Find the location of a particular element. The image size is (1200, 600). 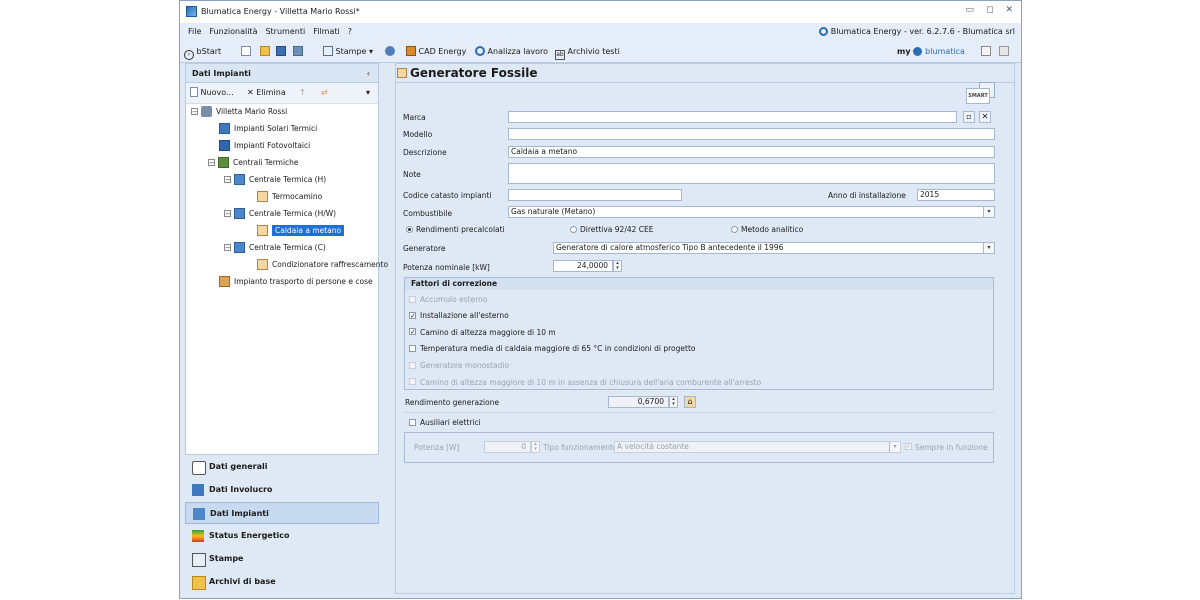

archivio-testi-button: ab Archivio testi is located at coordinates (587, 52).